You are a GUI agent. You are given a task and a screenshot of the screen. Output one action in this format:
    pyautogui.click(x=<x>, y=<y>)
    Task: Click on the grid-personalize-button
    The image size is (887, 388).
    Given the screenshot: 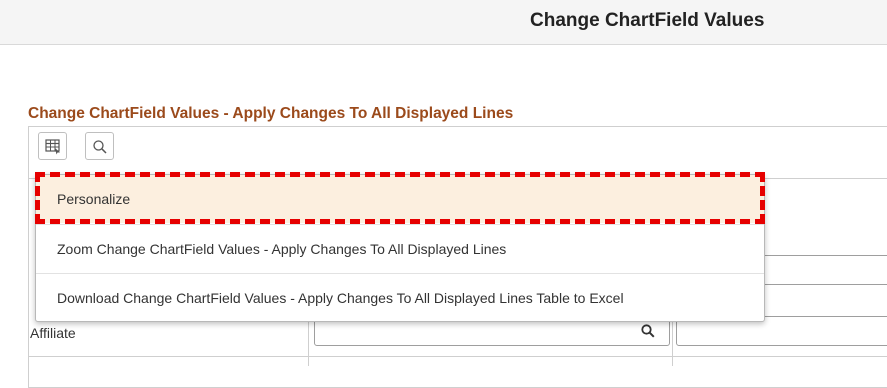 What is the action you would take?
    pyautogui.click(x=52, y=146)
    